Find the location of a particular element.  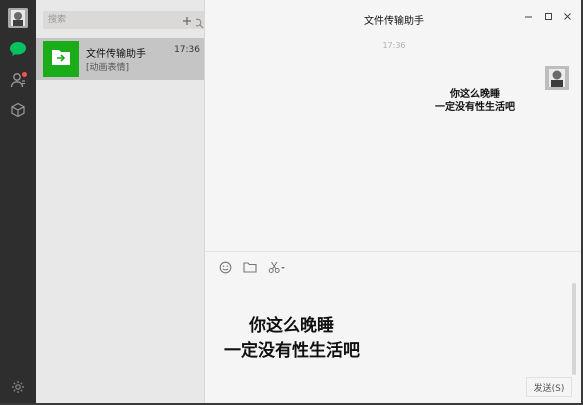

sticker-message: 你这么晚睡 一定没有性生活吧 is located at coordinates (475, 101).